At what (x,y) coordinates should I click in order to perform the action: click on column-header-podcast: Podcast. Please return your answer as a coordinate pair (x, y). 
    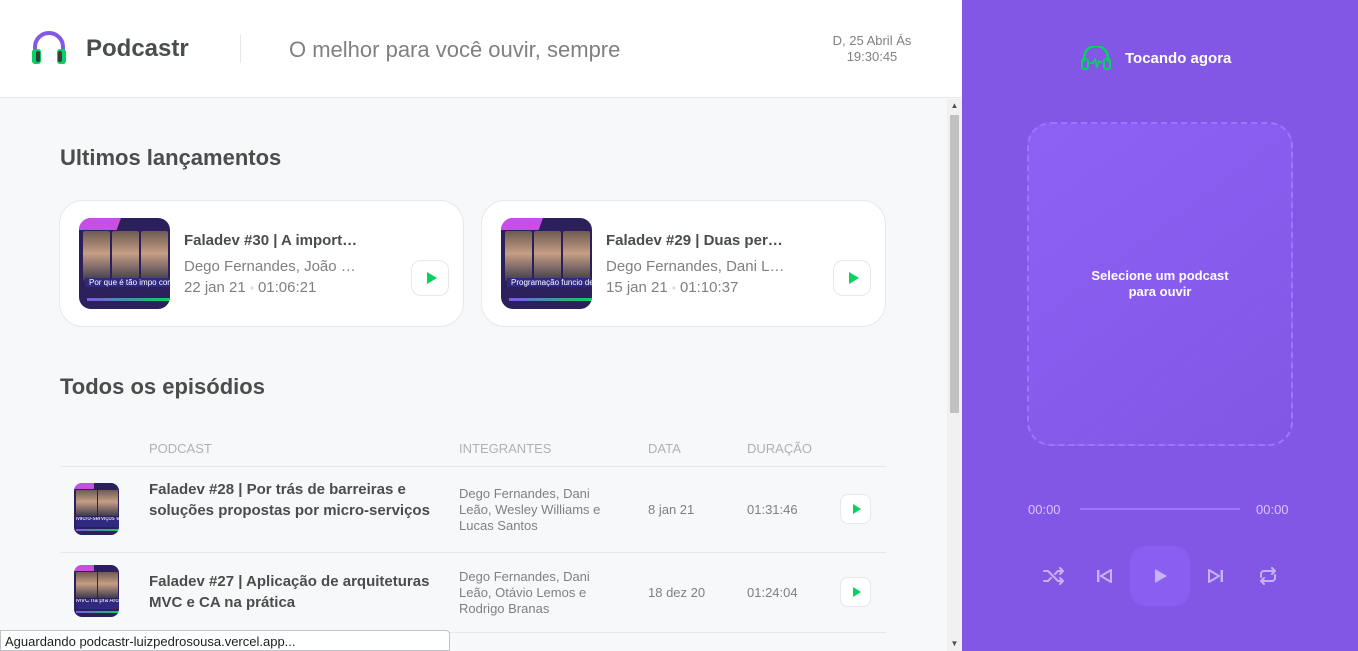
    Looking at the image, I should click on (180, 448).